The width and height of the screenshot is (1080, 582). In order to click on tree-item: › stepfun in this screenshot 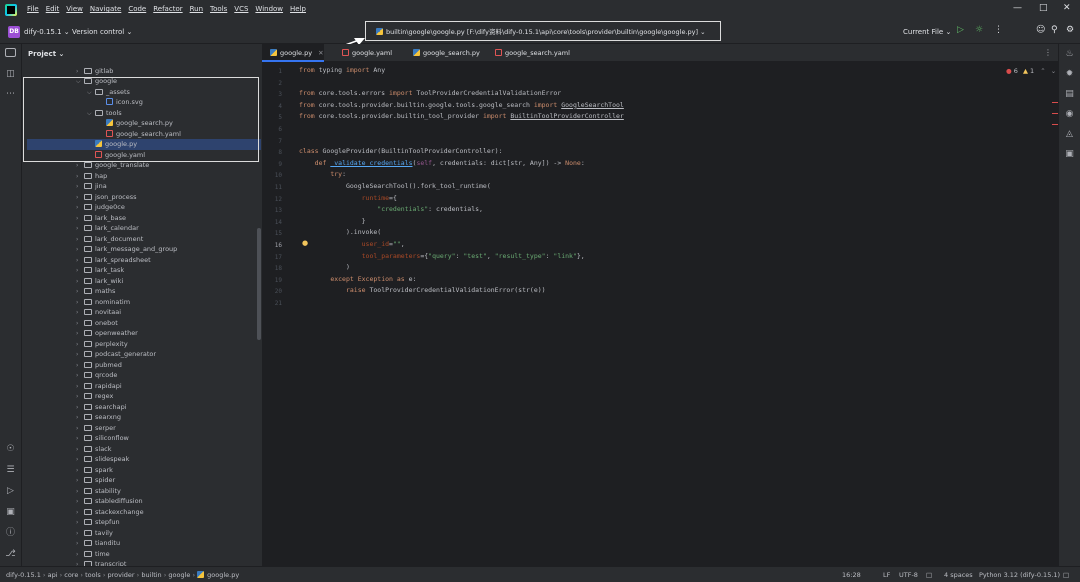, I will do `click(144, 522)`.